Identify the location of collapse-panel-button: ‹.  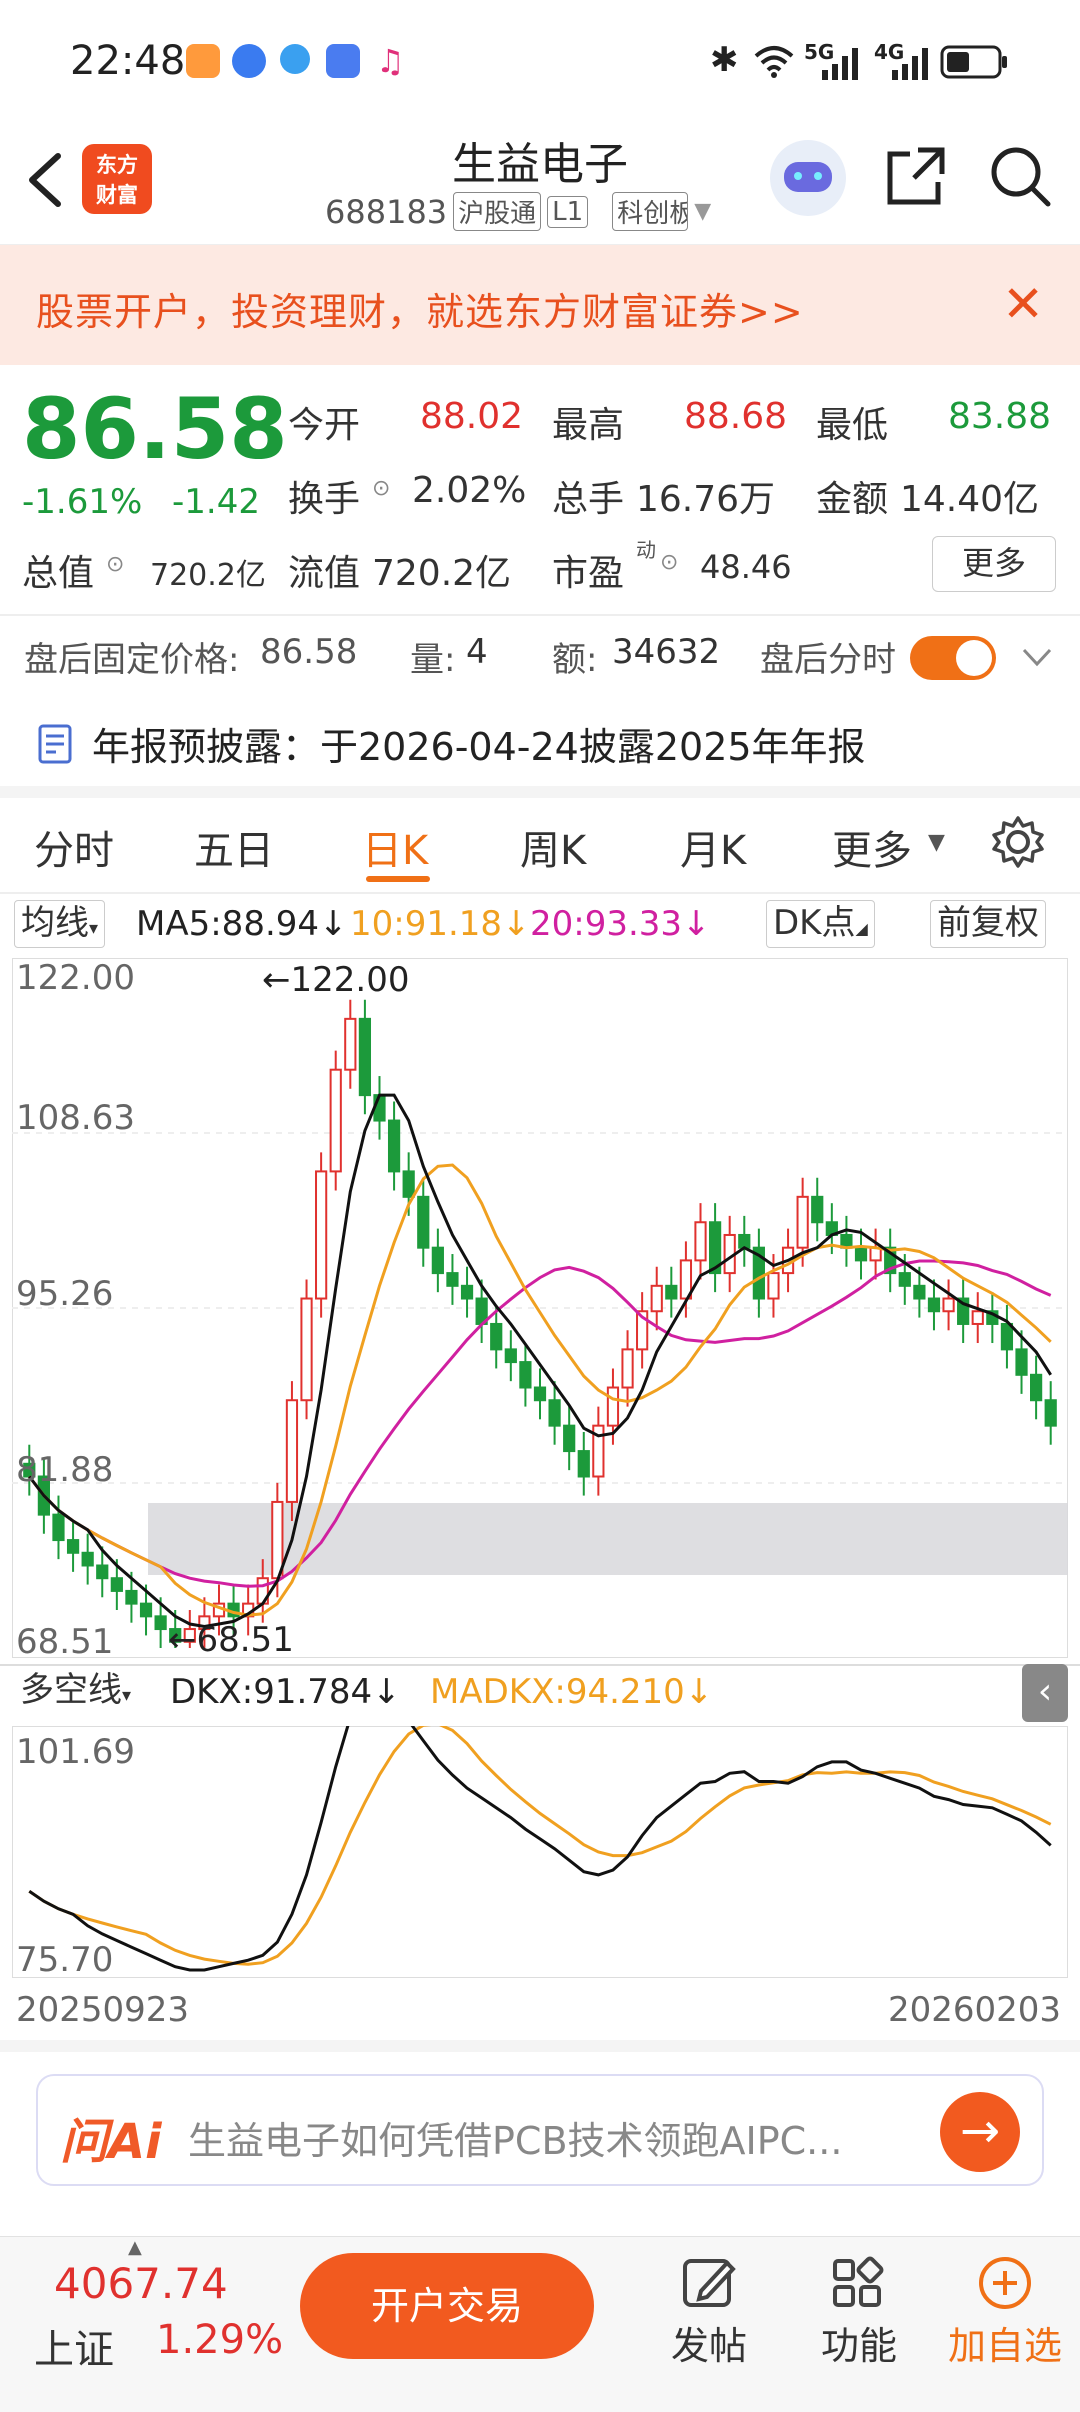
(1045, 1693).